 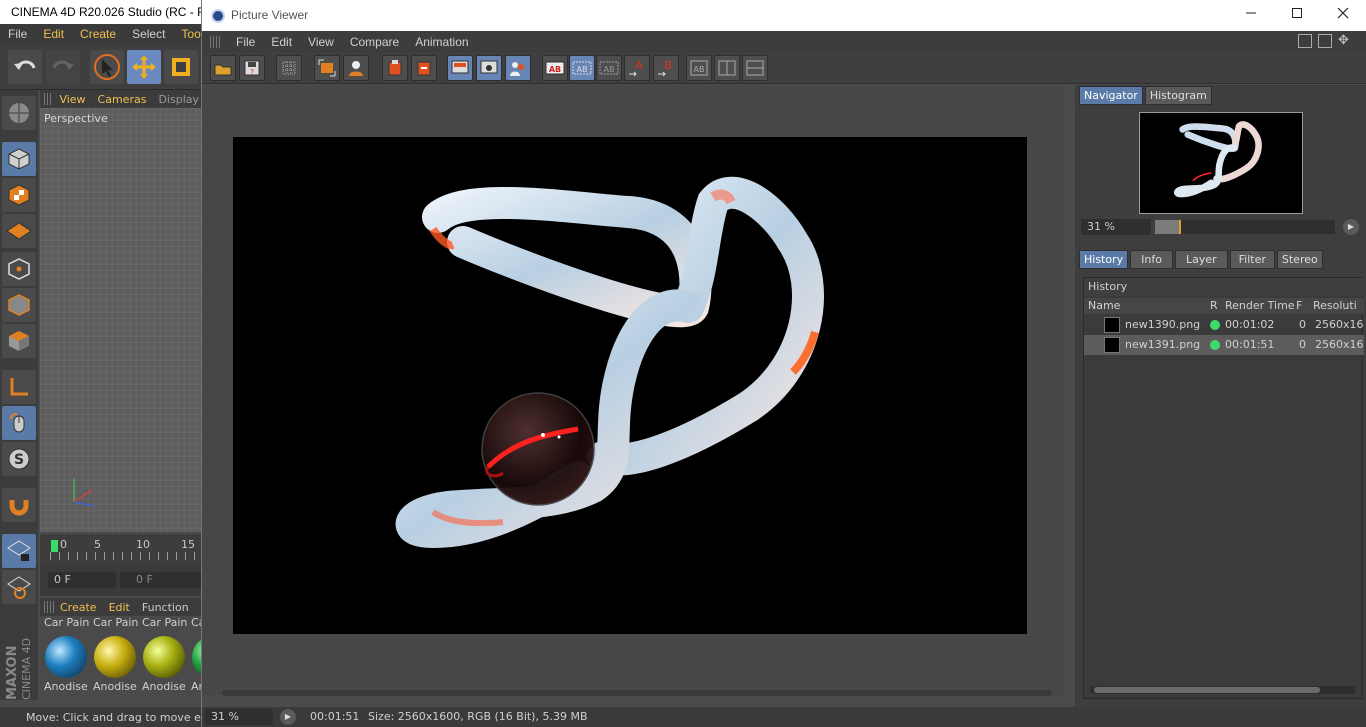 What do you see at coordinates (54, 546) in the screenshot?
I see `timeline-playhead` at bounding box center [54, 546].